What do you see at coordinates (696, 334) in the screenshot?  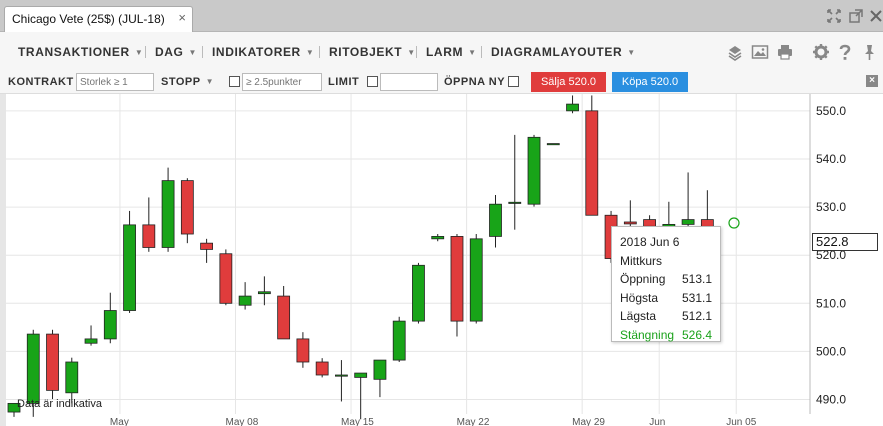 I see `tooltip-value: 526.4` at bounding box center [696, 334].